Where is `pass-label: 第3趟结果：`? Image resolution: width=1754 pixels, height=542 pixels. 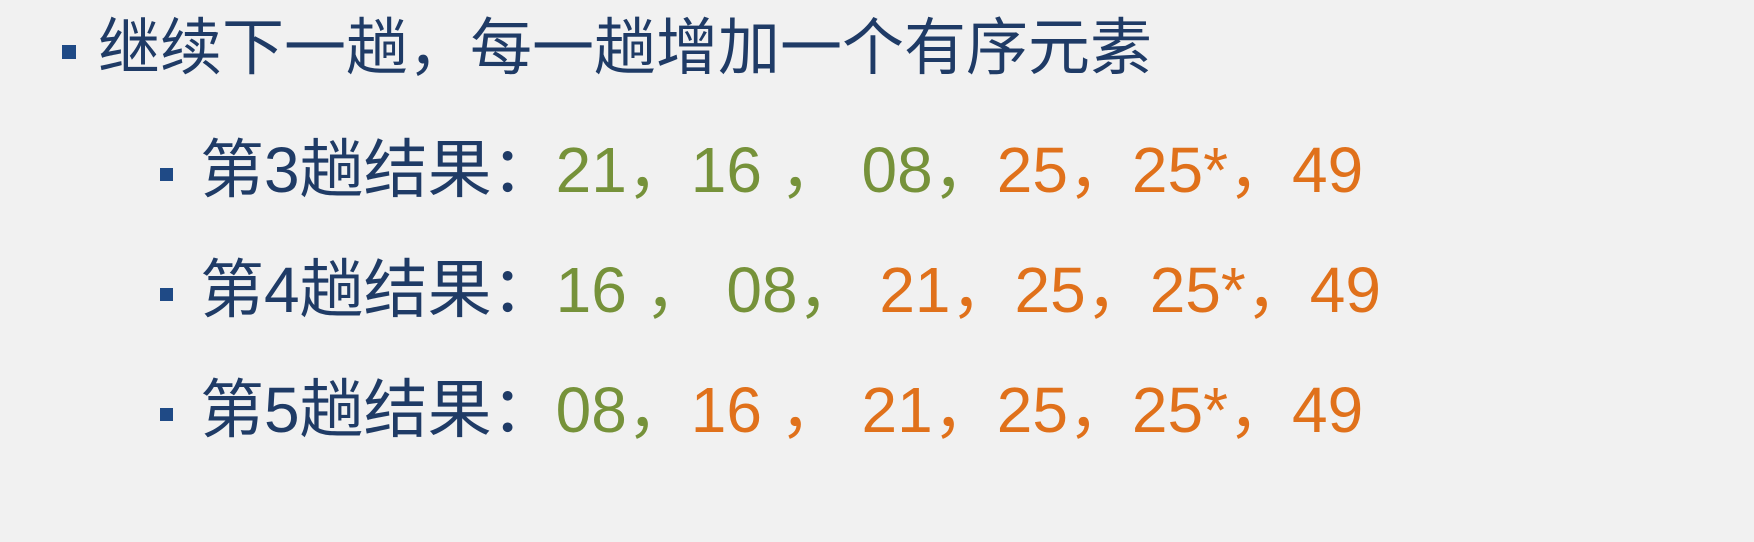
pass-label: 第3趟结果： is located at coordinates (378, 170).